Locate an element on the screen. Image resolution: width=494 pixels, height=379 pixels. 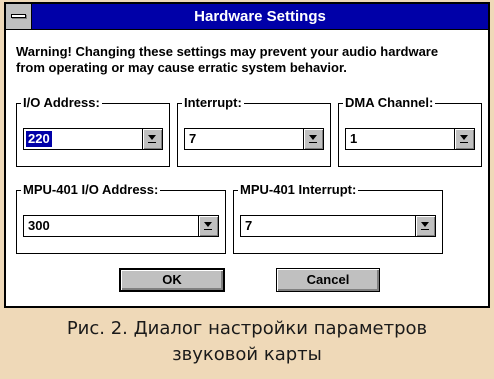
io-address-label: I/O Address: is located at coordinates (61, 103).